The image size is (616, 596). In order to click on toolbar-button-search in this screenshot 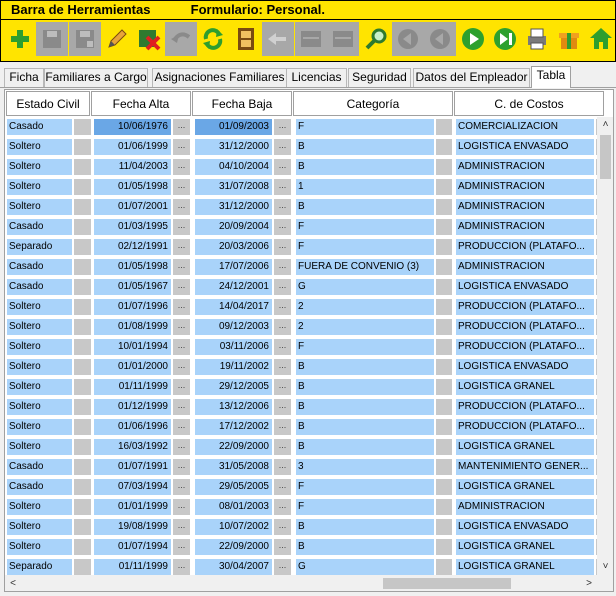, I will do `click(376, 39)`.